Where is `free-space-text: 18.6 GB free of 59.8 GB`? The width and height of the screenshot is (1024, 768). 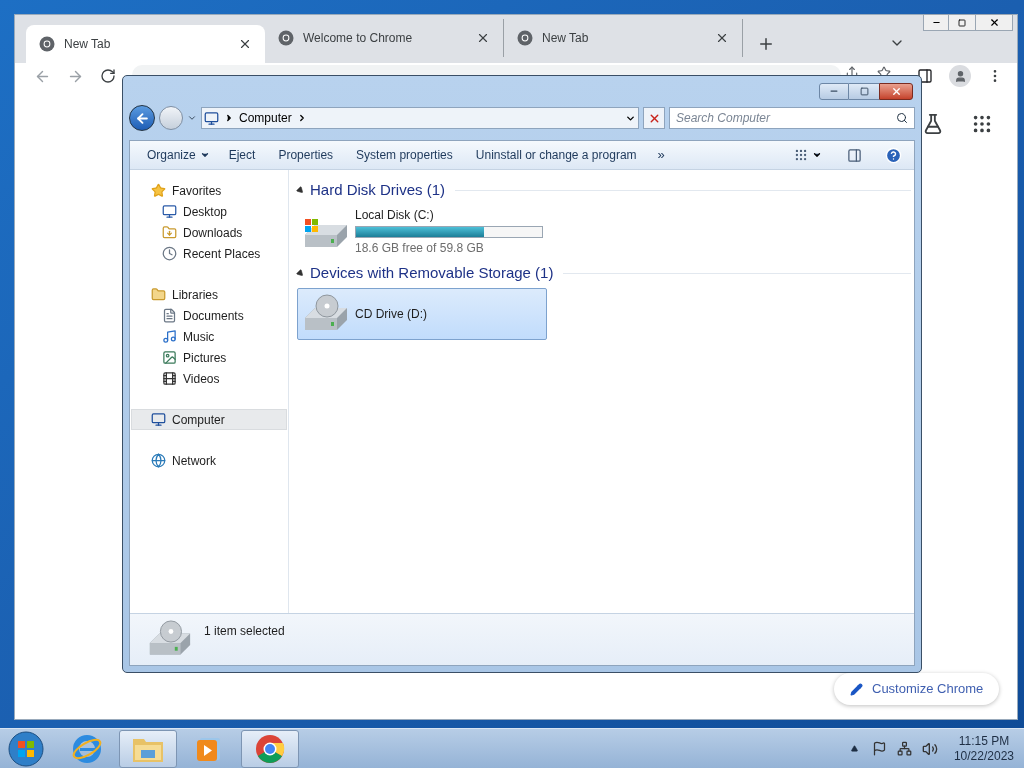
free-space-text: 18.6 GB free of 59.8 GB is located at coordinates (420, 248).